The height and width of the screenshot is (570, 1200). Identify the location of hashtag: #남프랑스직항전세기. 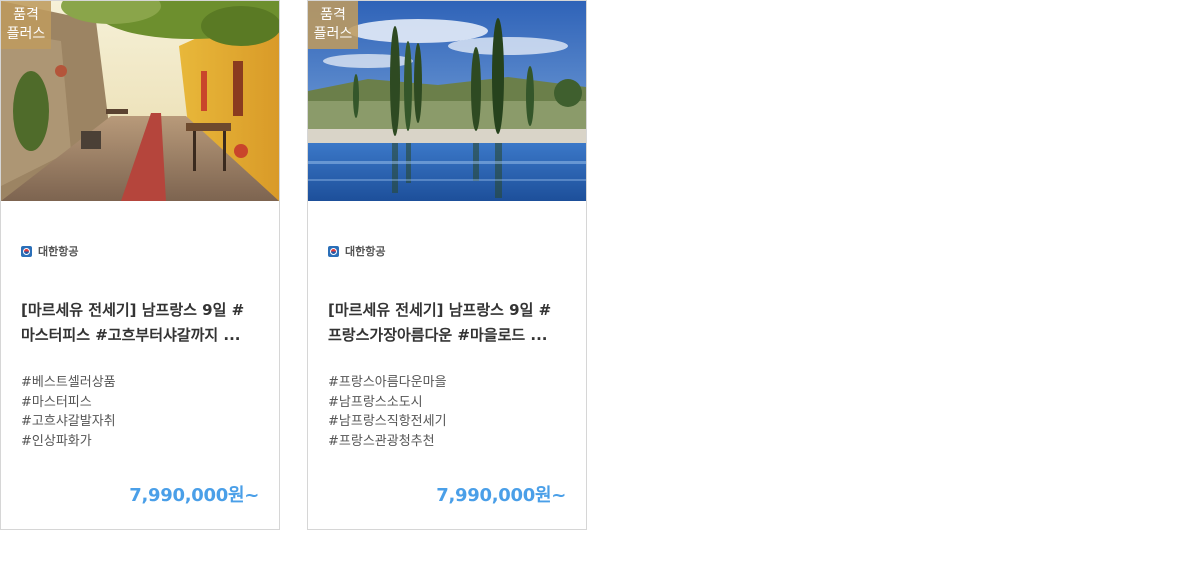
(387, 421).